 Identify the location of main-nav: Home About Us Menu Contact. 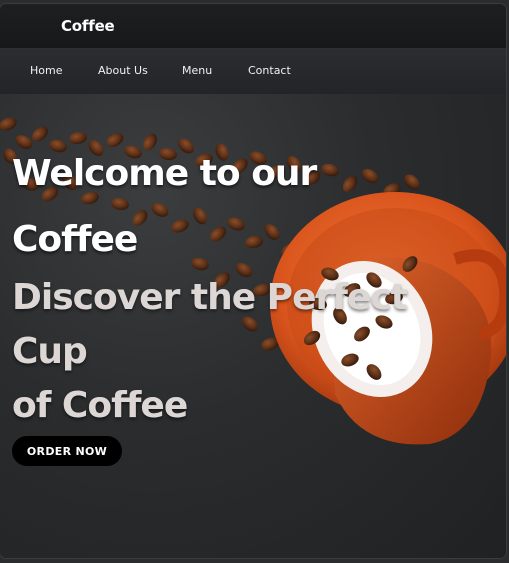
(253, 71).